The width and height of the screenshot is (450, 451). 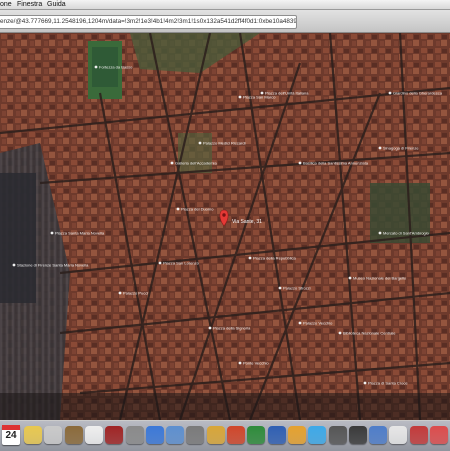 I want to click on textedit-icon, so click(x=93, y=435).